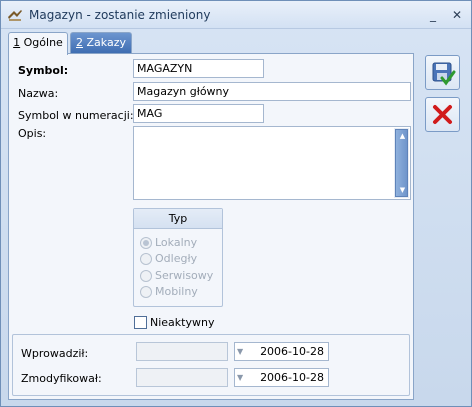  I want to click on wprowadzil-date-field: ▼ 2006-10-28, so click(281, 351).